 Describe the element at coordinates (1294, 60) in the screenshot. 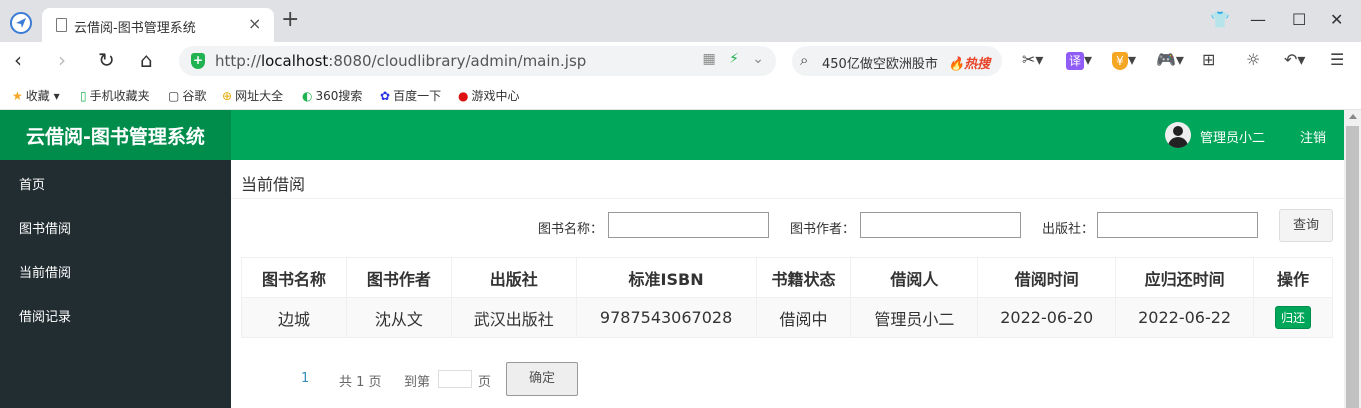

I see `undo-icon: ↶▾` at that location.